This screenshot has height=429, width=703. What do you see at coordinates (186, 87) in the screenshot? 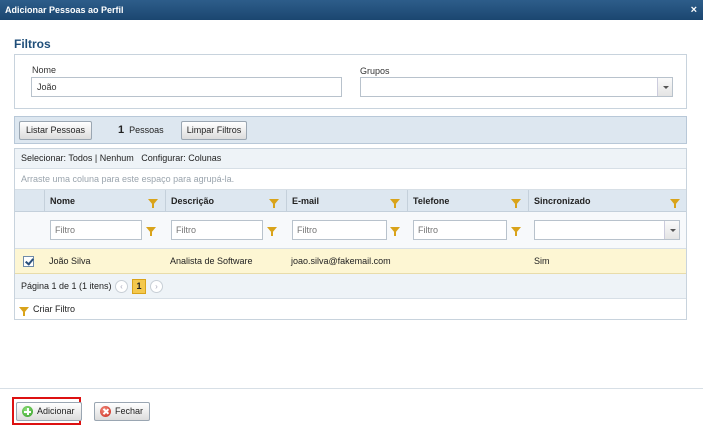
I see `nome-input` at bounding box center [186, 87].